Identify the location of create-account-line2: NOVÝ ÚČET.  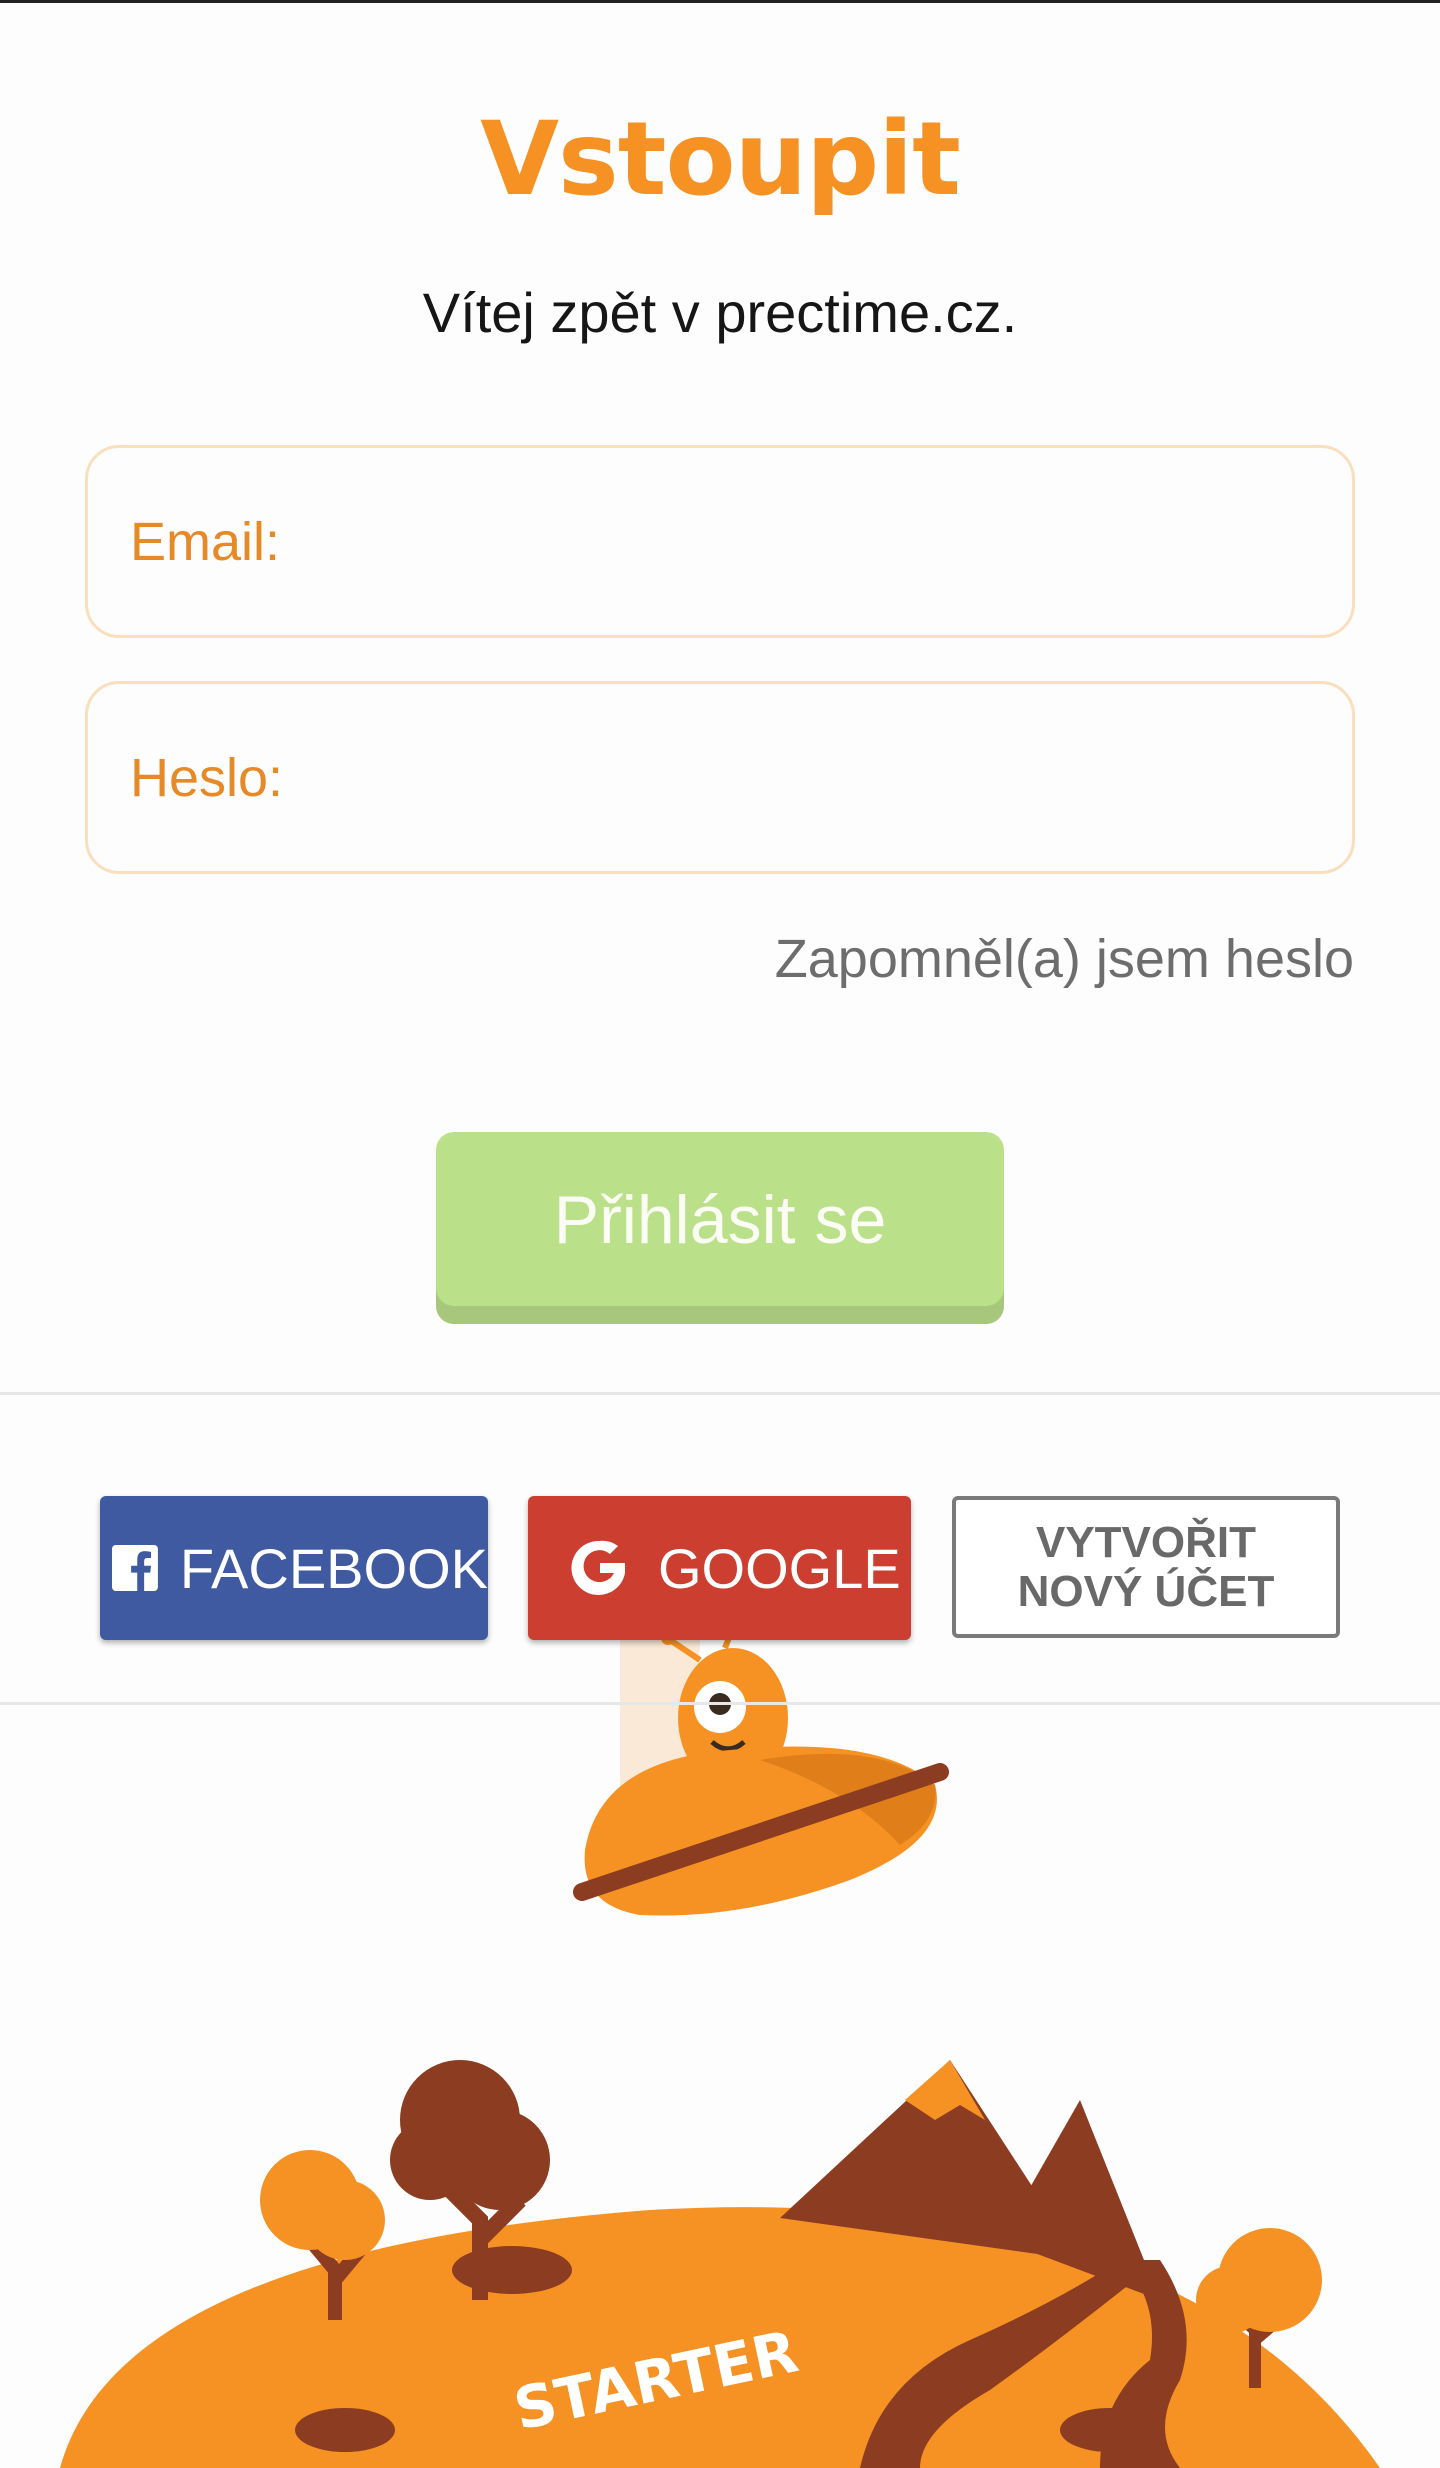
(1146, 1591).